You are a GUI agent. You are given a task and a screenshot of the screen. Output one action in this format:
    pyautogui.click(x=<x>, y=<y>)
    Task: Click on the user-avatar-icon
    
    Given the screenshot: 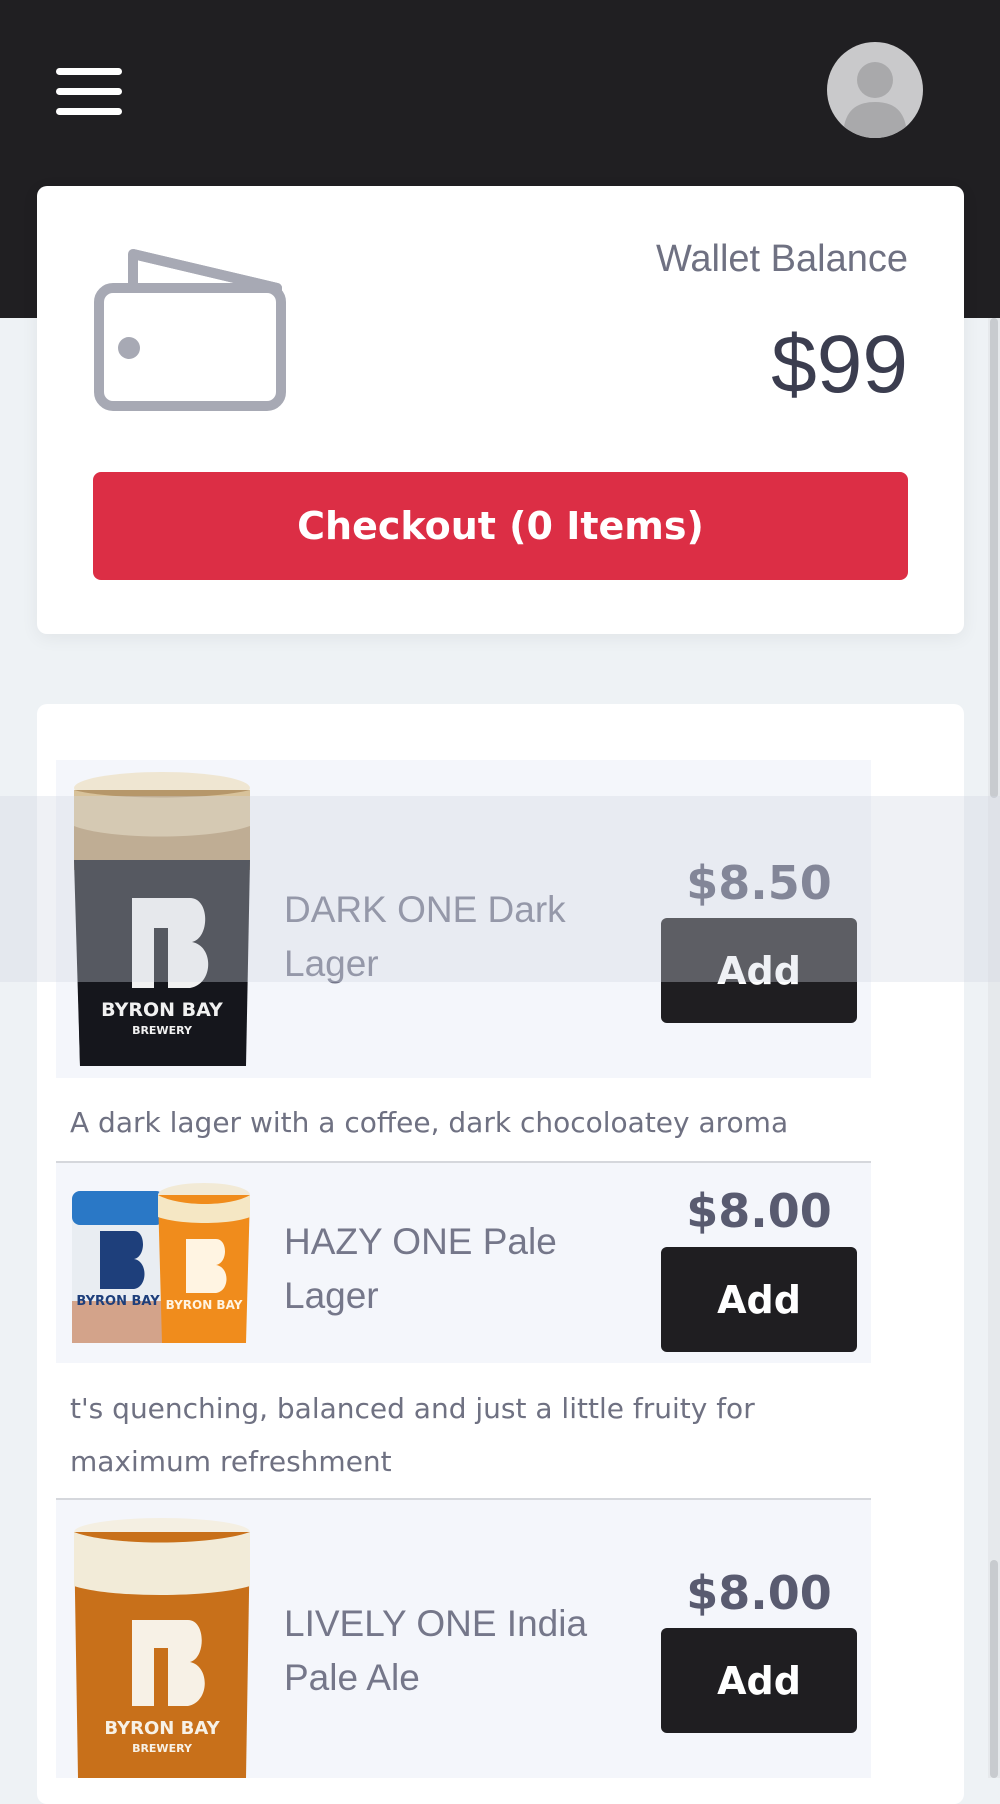 What is the action you would take?
    pyautogui.click(x=875, y=90)
    